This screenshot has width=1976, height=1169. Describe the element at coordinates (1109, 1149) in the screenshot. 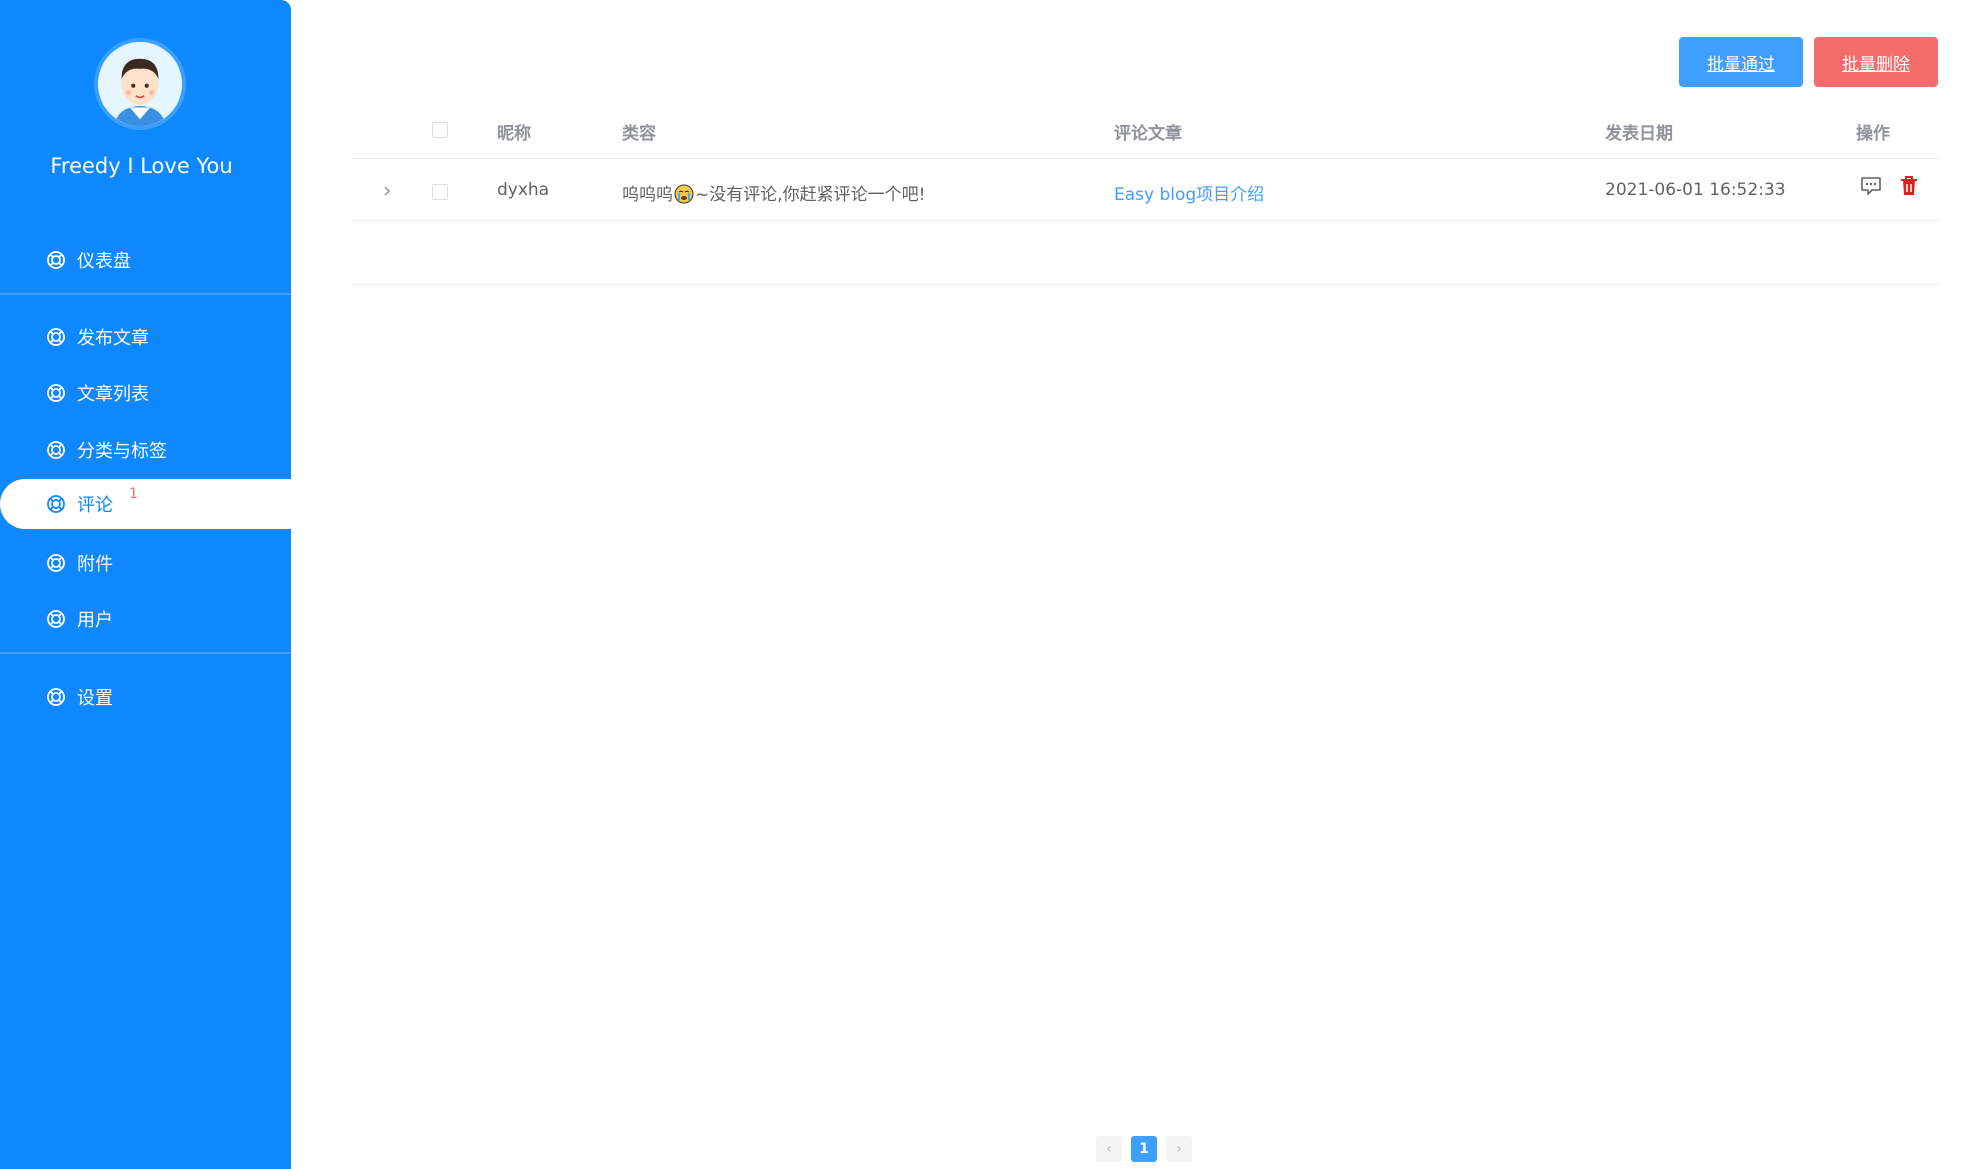

I see `prev-page-button: ‹` at that location.